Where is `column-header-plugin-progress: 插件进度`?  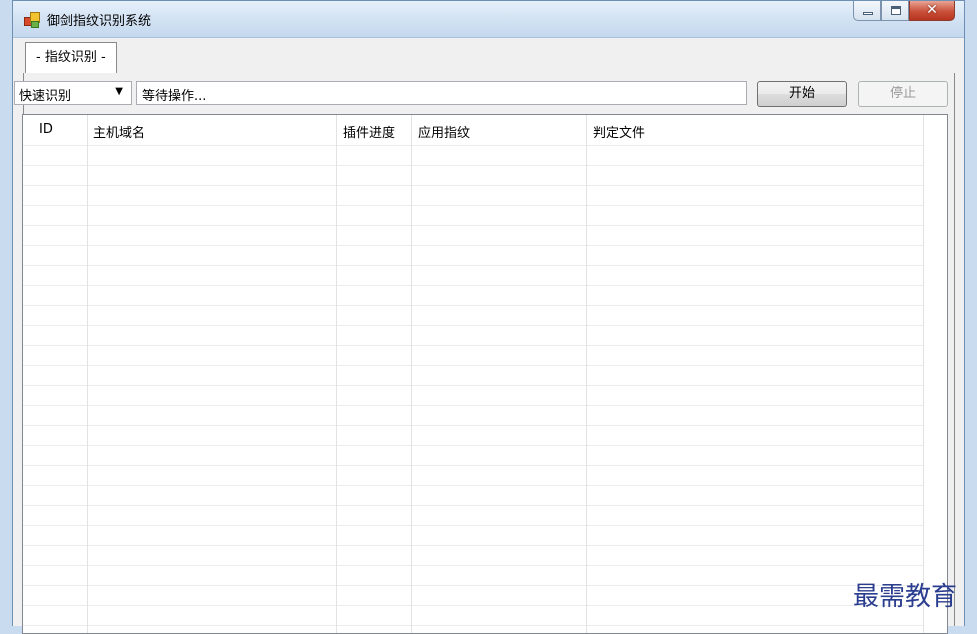
column-header-plugin-progress: 插件进度 is located at coordinates (369, 131).